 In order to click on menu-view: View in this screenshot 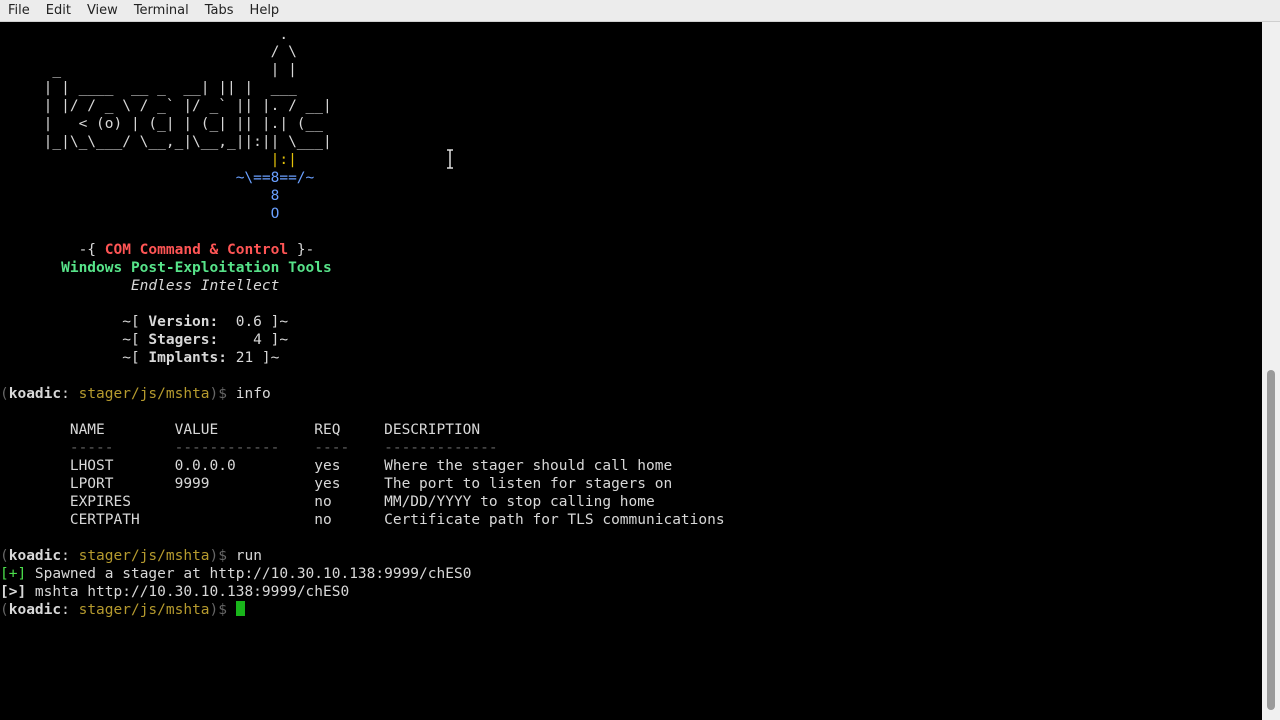, I will do `click(102, 11)`.